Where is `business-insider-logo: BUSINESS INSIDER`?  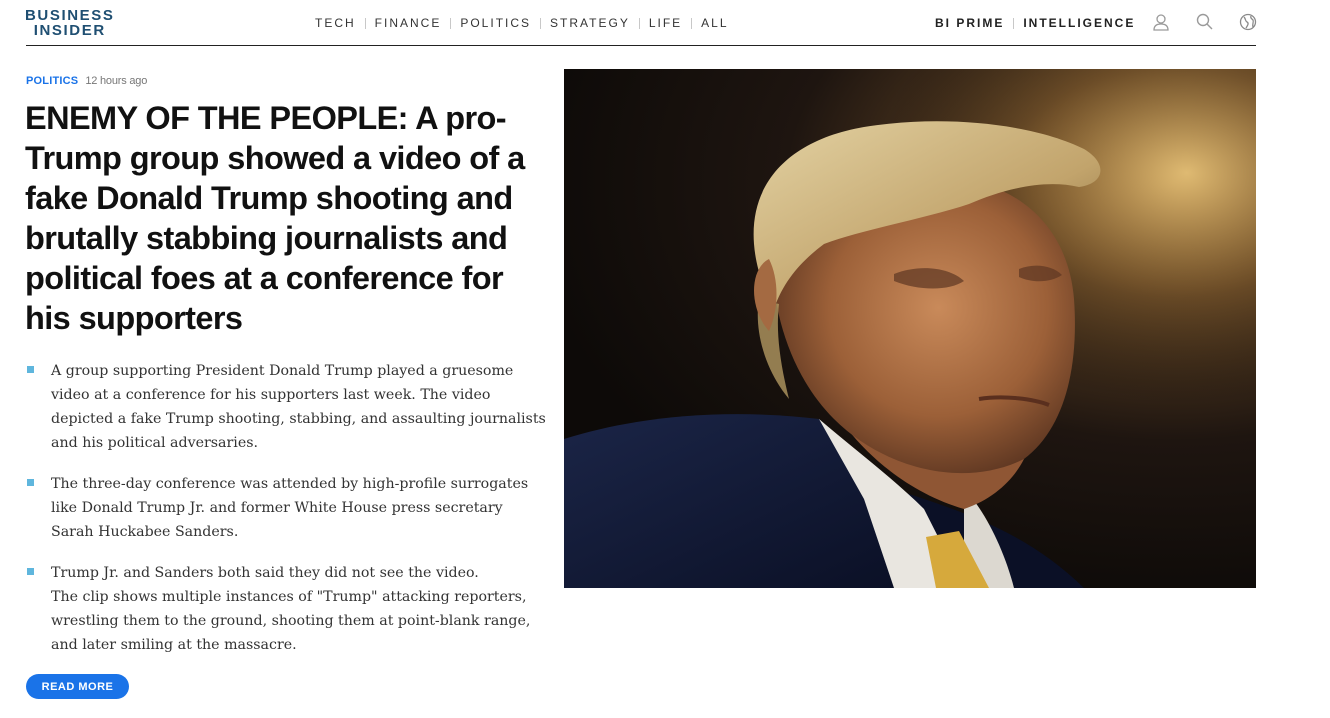 business-insider-logo: BUSINESS INSIDER is located at coordinates (70, 23).